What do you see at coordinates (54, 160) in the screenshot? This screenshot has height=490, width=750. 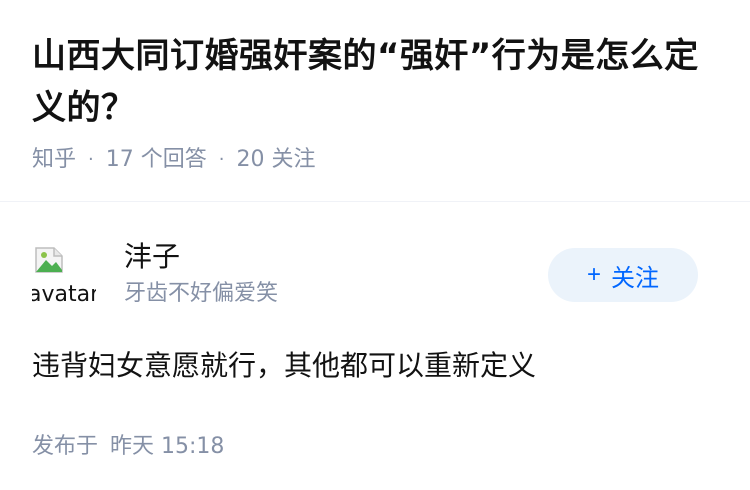 I see `source-label: 知乎` at bounding box center [54, 160].